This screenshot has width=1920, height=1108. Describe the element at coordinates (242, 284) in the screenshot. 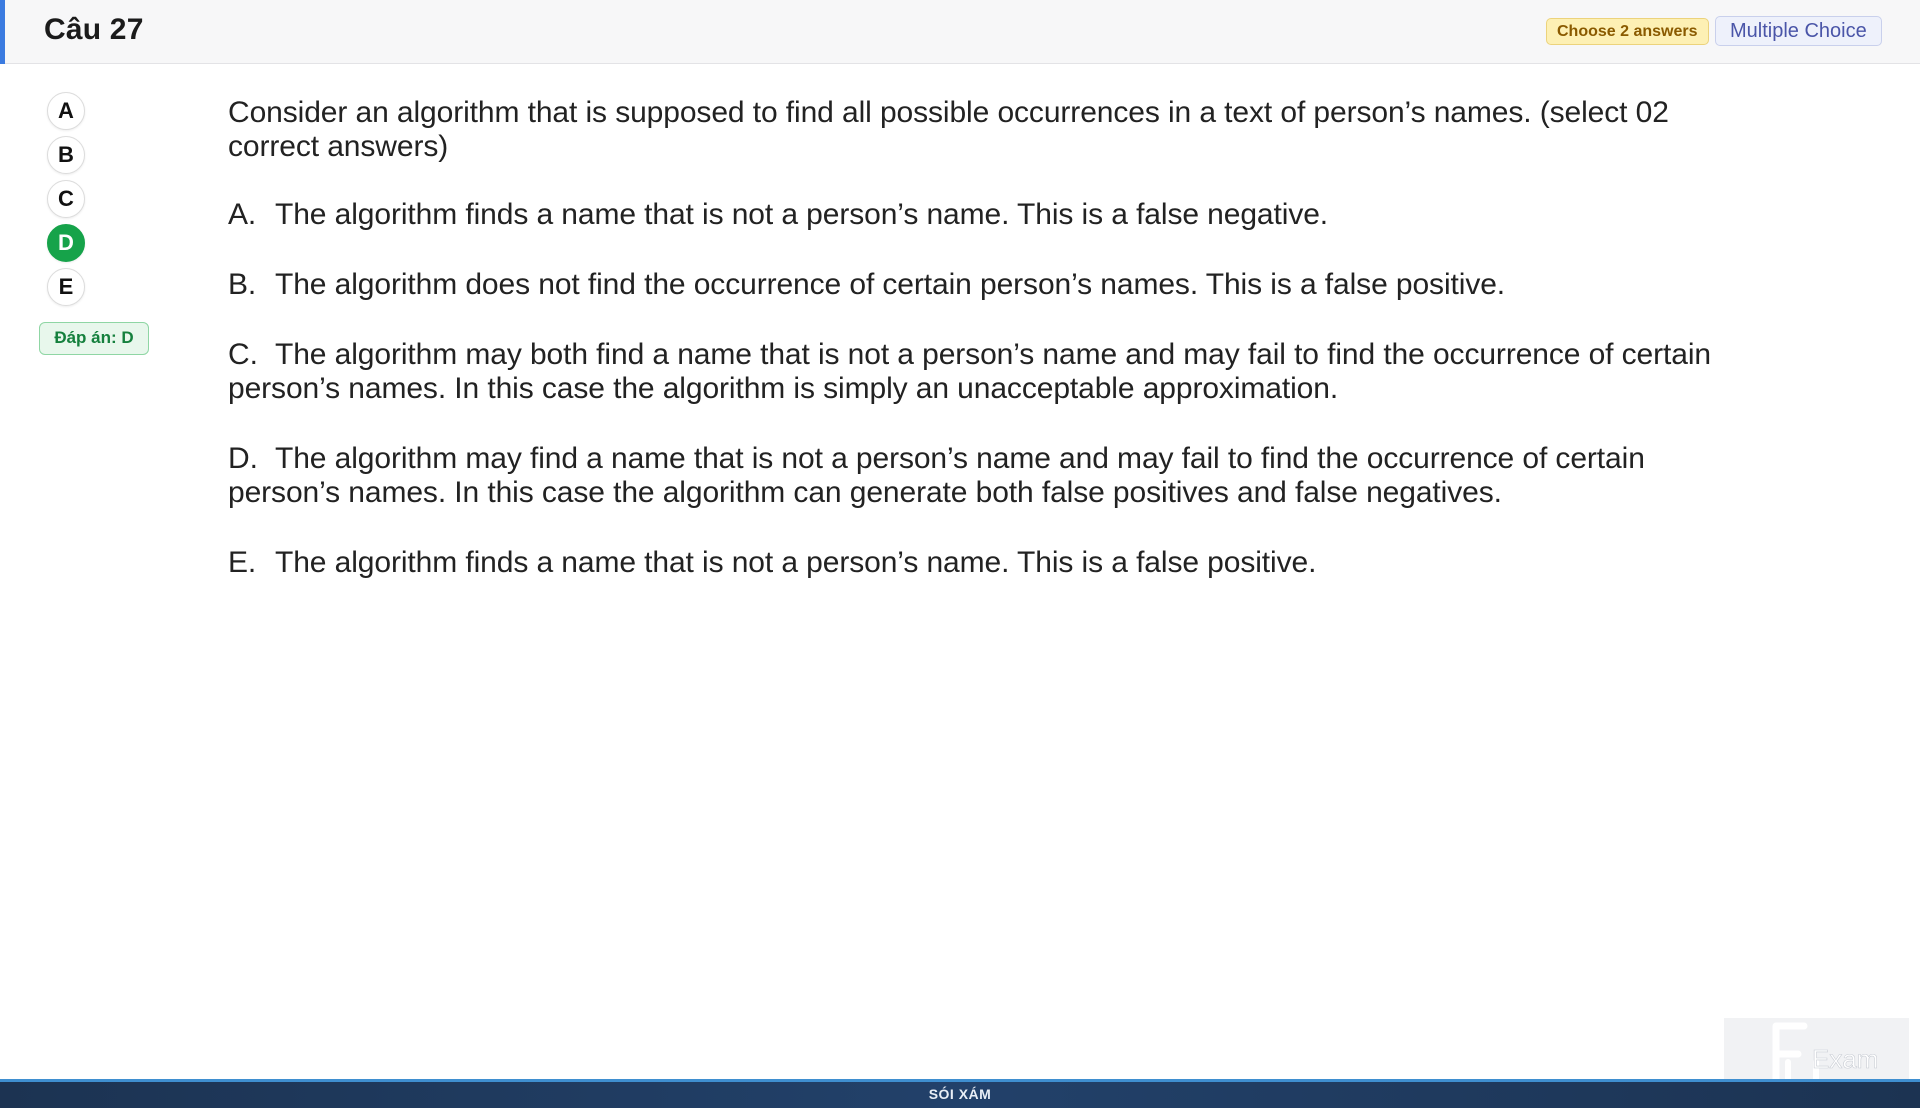

I see `option-label: B.` at that location.